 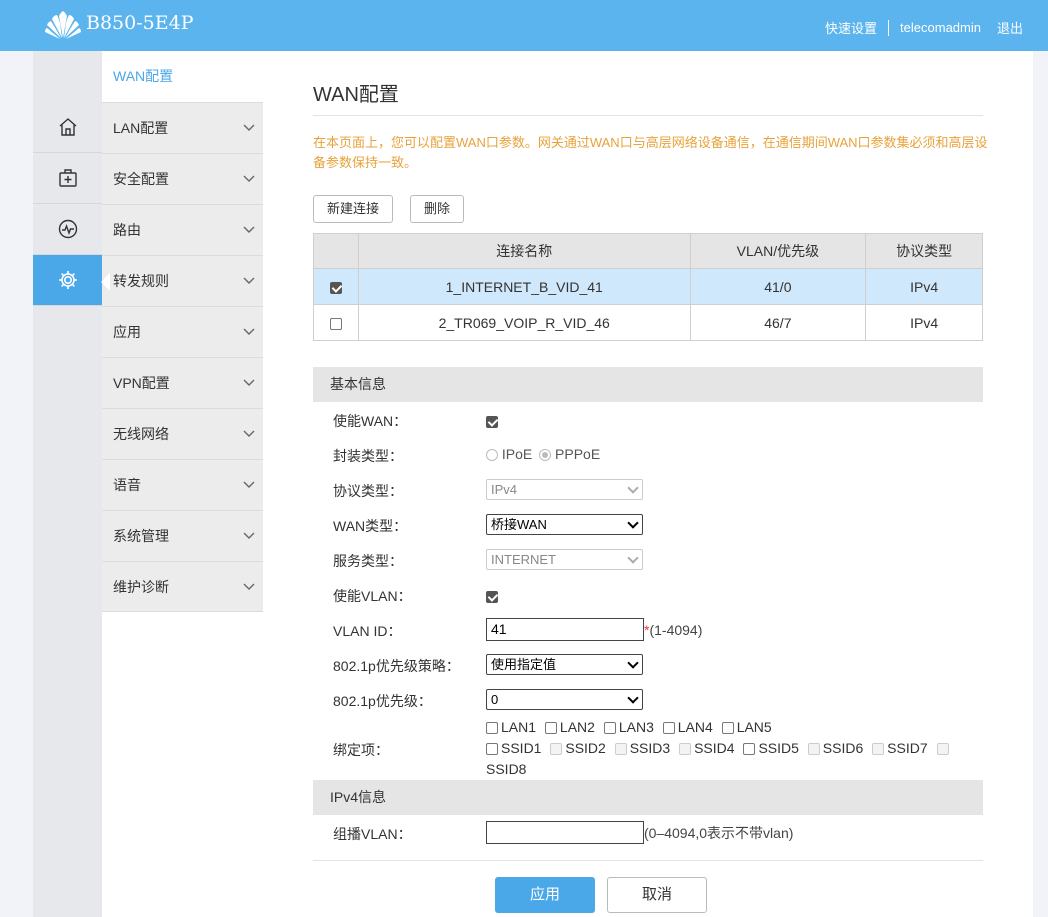 I want to click on bind-item: SSID2, so click(x=578, y=748).